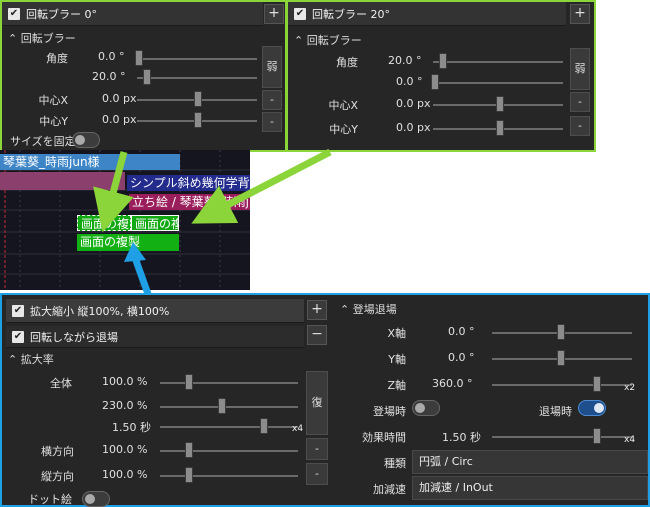 The width and height of the screenshot is (650, 507). What do you see at coordinates (124, 405) in the screenshot?
I see `value2: 230.0 %` at bounding box center [124, 405].